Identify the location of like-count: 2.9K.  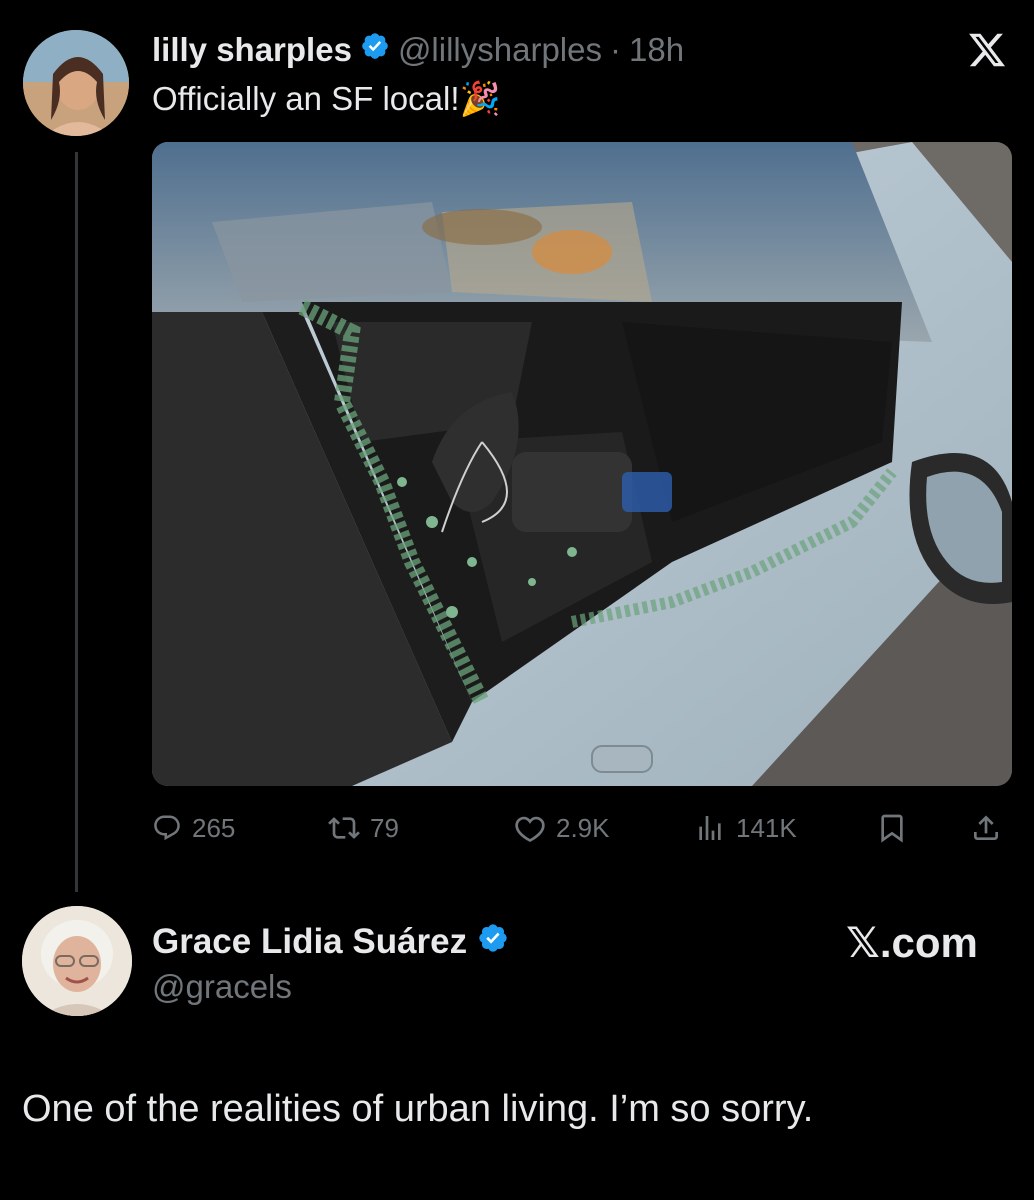
(583, 827).